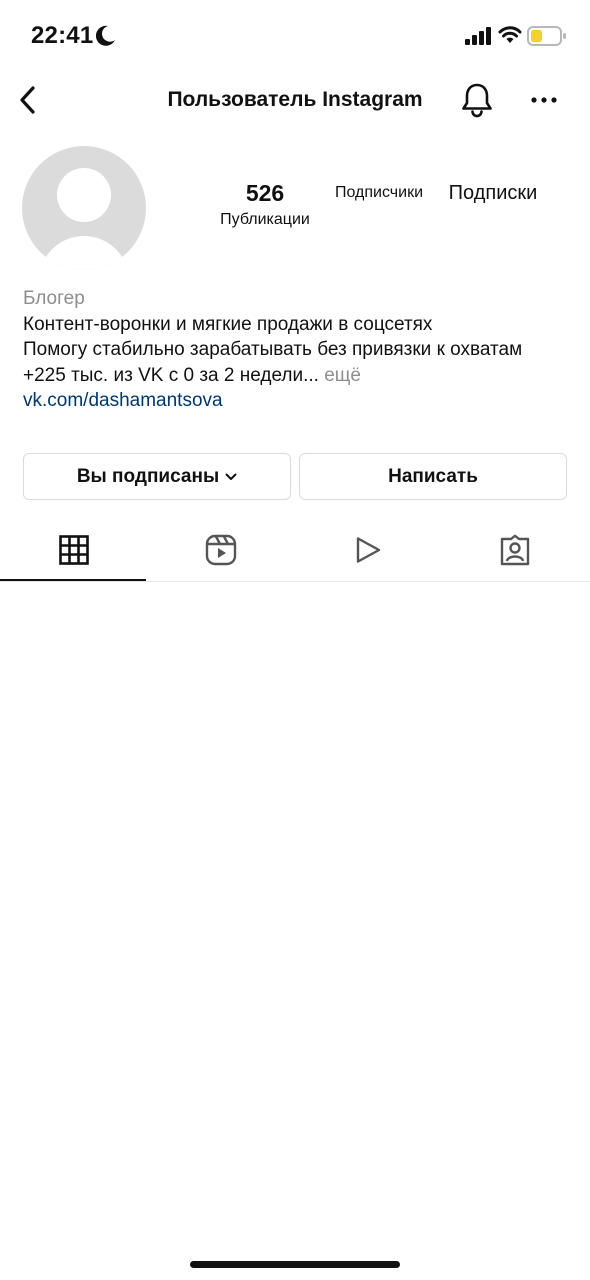  Describe the element at coordinates (265, 193) in the screenshot. I see `posts-count: 526` at that location.